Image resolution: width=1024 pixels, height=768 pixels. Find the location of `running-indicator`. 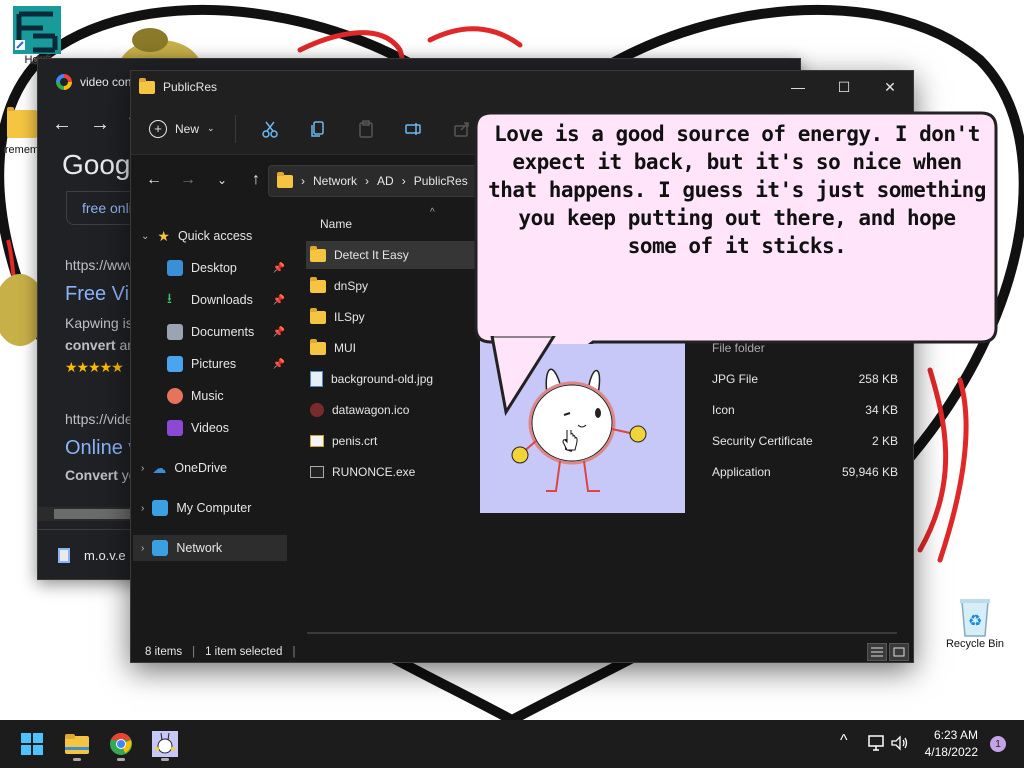

running-indicator is located at coordinates (77, 759).